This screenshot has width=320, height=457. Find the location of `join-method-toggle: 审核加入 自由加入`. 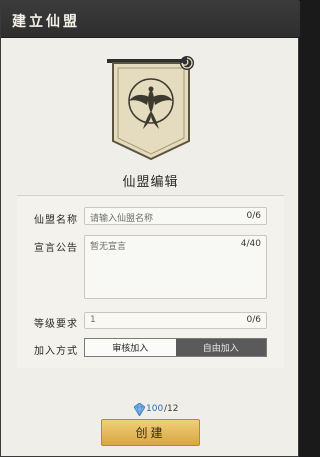

join-method-toggle: 审核加入 自由加入 is located at coordinates (175, 347).